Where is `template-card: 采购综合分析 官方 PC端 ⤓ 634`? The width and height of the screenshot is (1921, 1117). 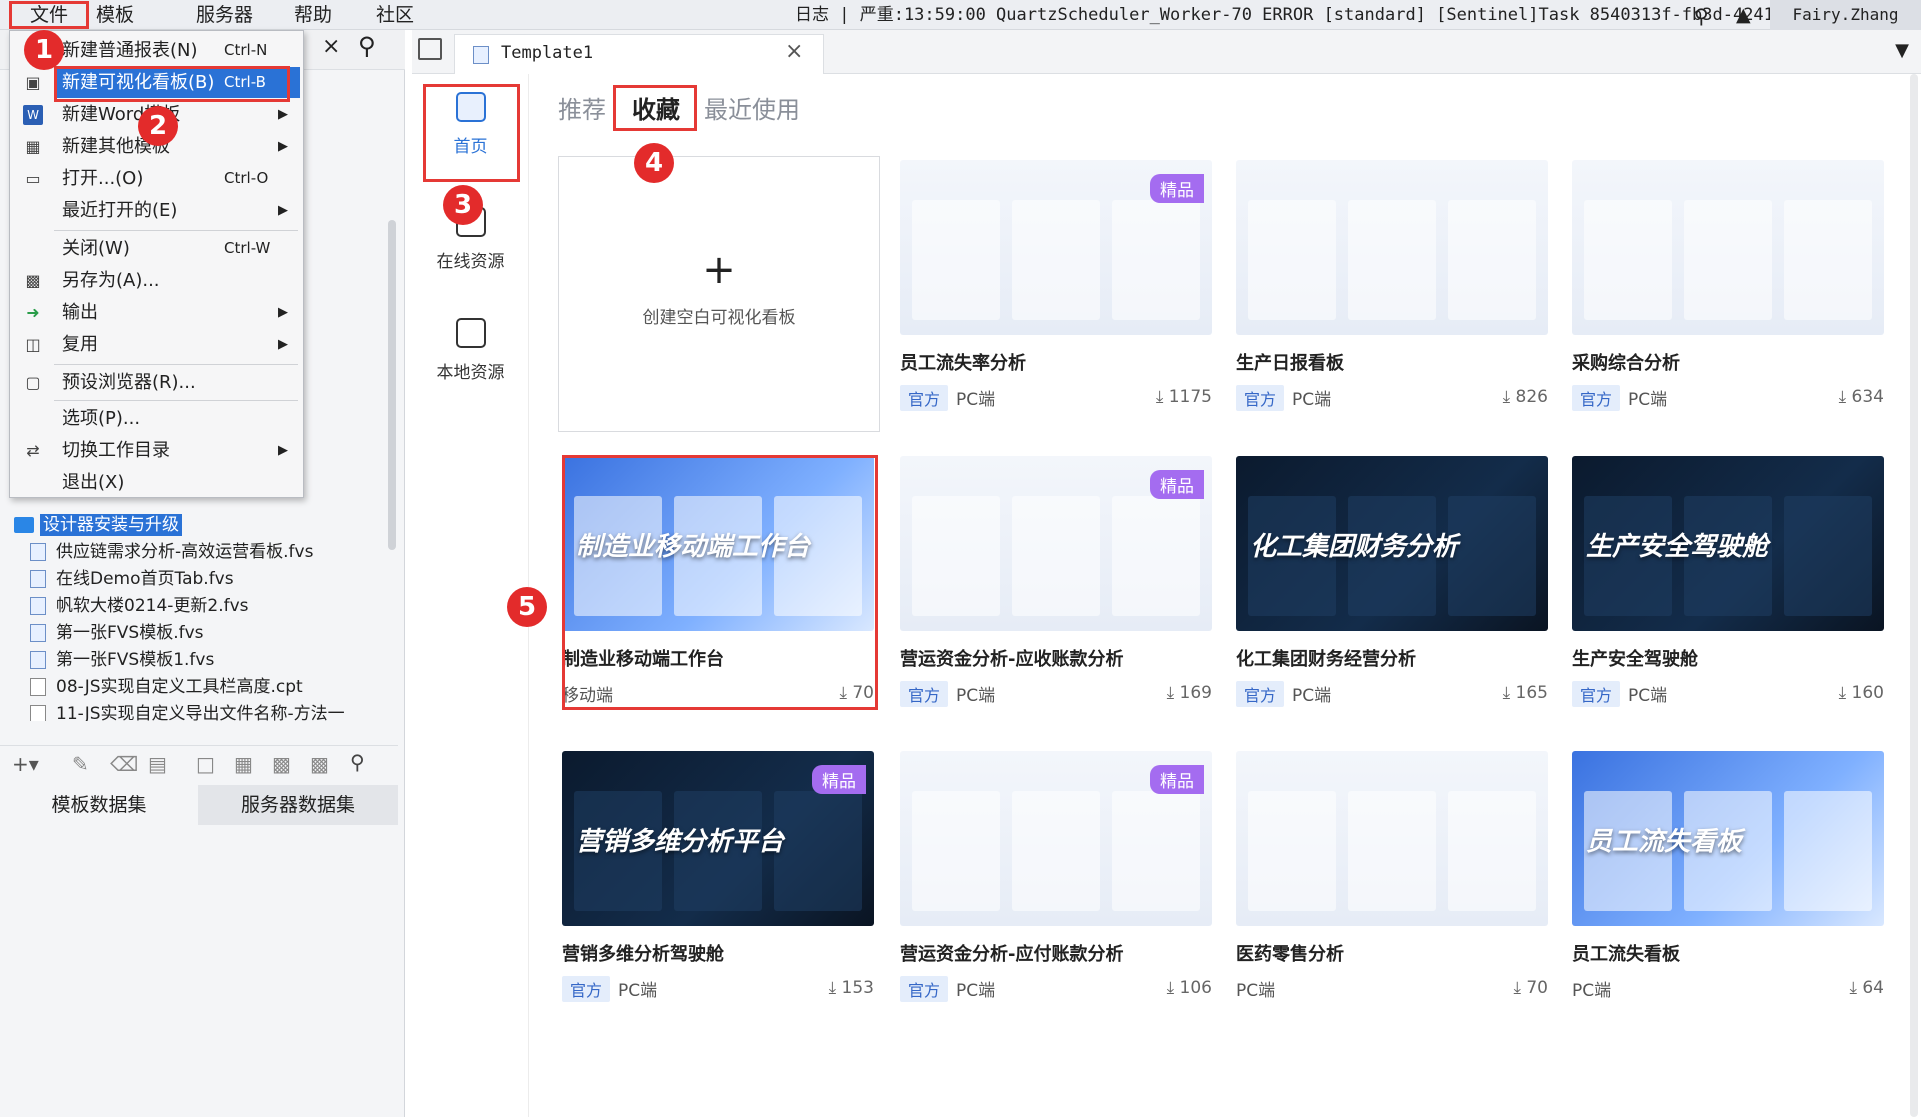
template-card: 采购综合分析 官方 PC端 ⤓ 634 is located at coordinates (1728, 286).